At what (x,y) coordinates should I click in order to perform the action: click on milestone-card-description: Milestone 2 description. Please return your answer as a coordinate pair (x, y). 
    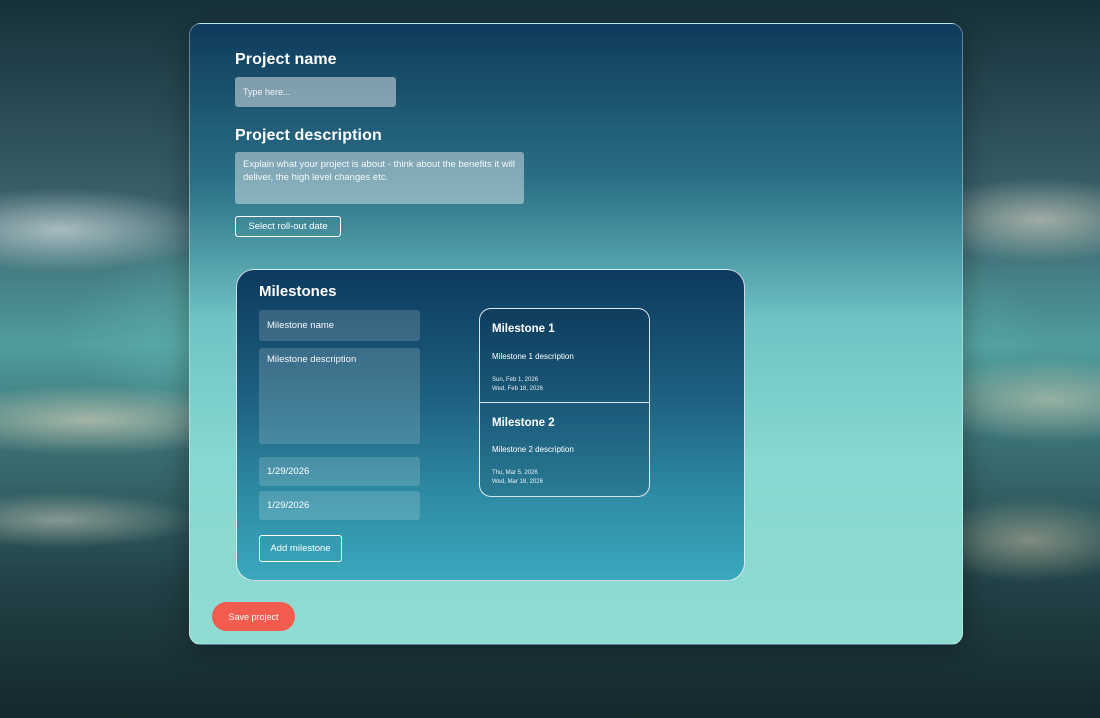
    Looking at the image, I should click on (533, 449).